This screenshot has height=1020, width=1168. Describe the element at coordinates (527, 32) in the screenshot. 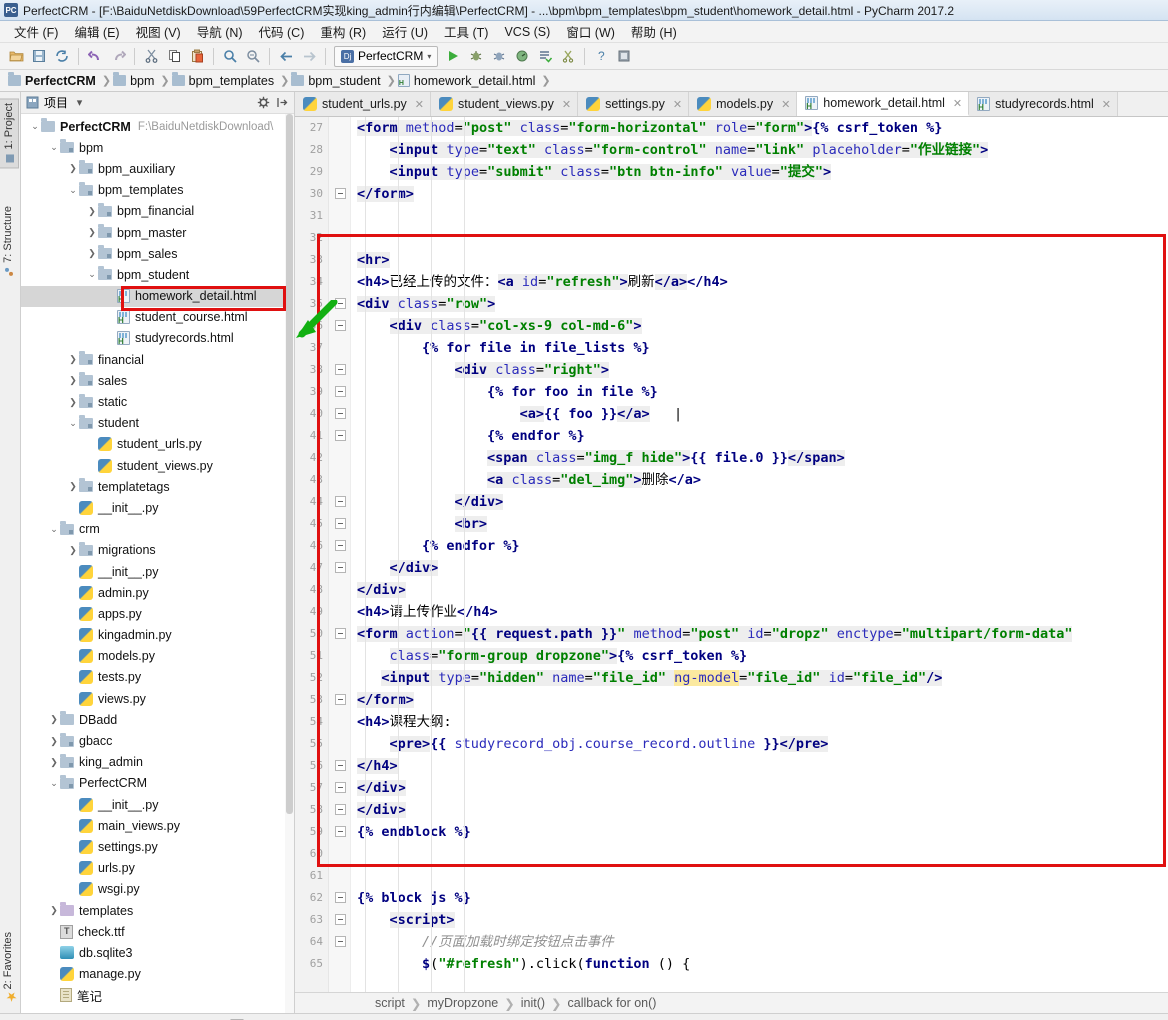

I see `menu-vcs: VCS (S)` at that location.